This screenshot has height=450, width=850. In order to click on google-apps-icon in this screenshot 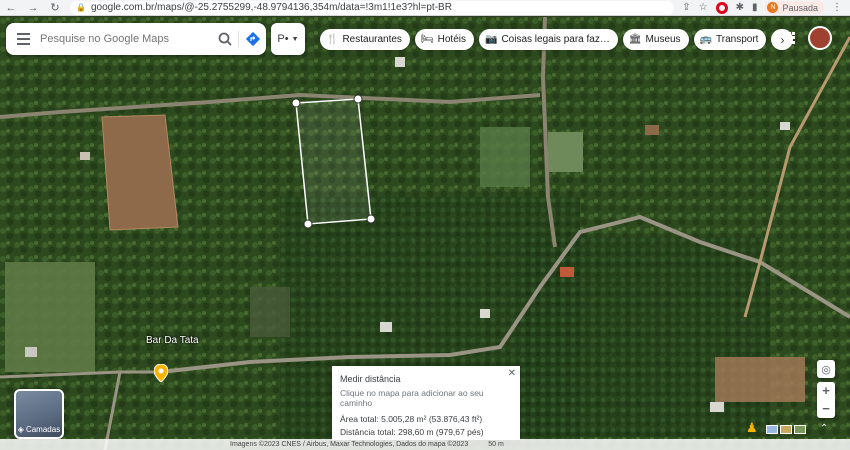, I will do `click(790, 38)`.